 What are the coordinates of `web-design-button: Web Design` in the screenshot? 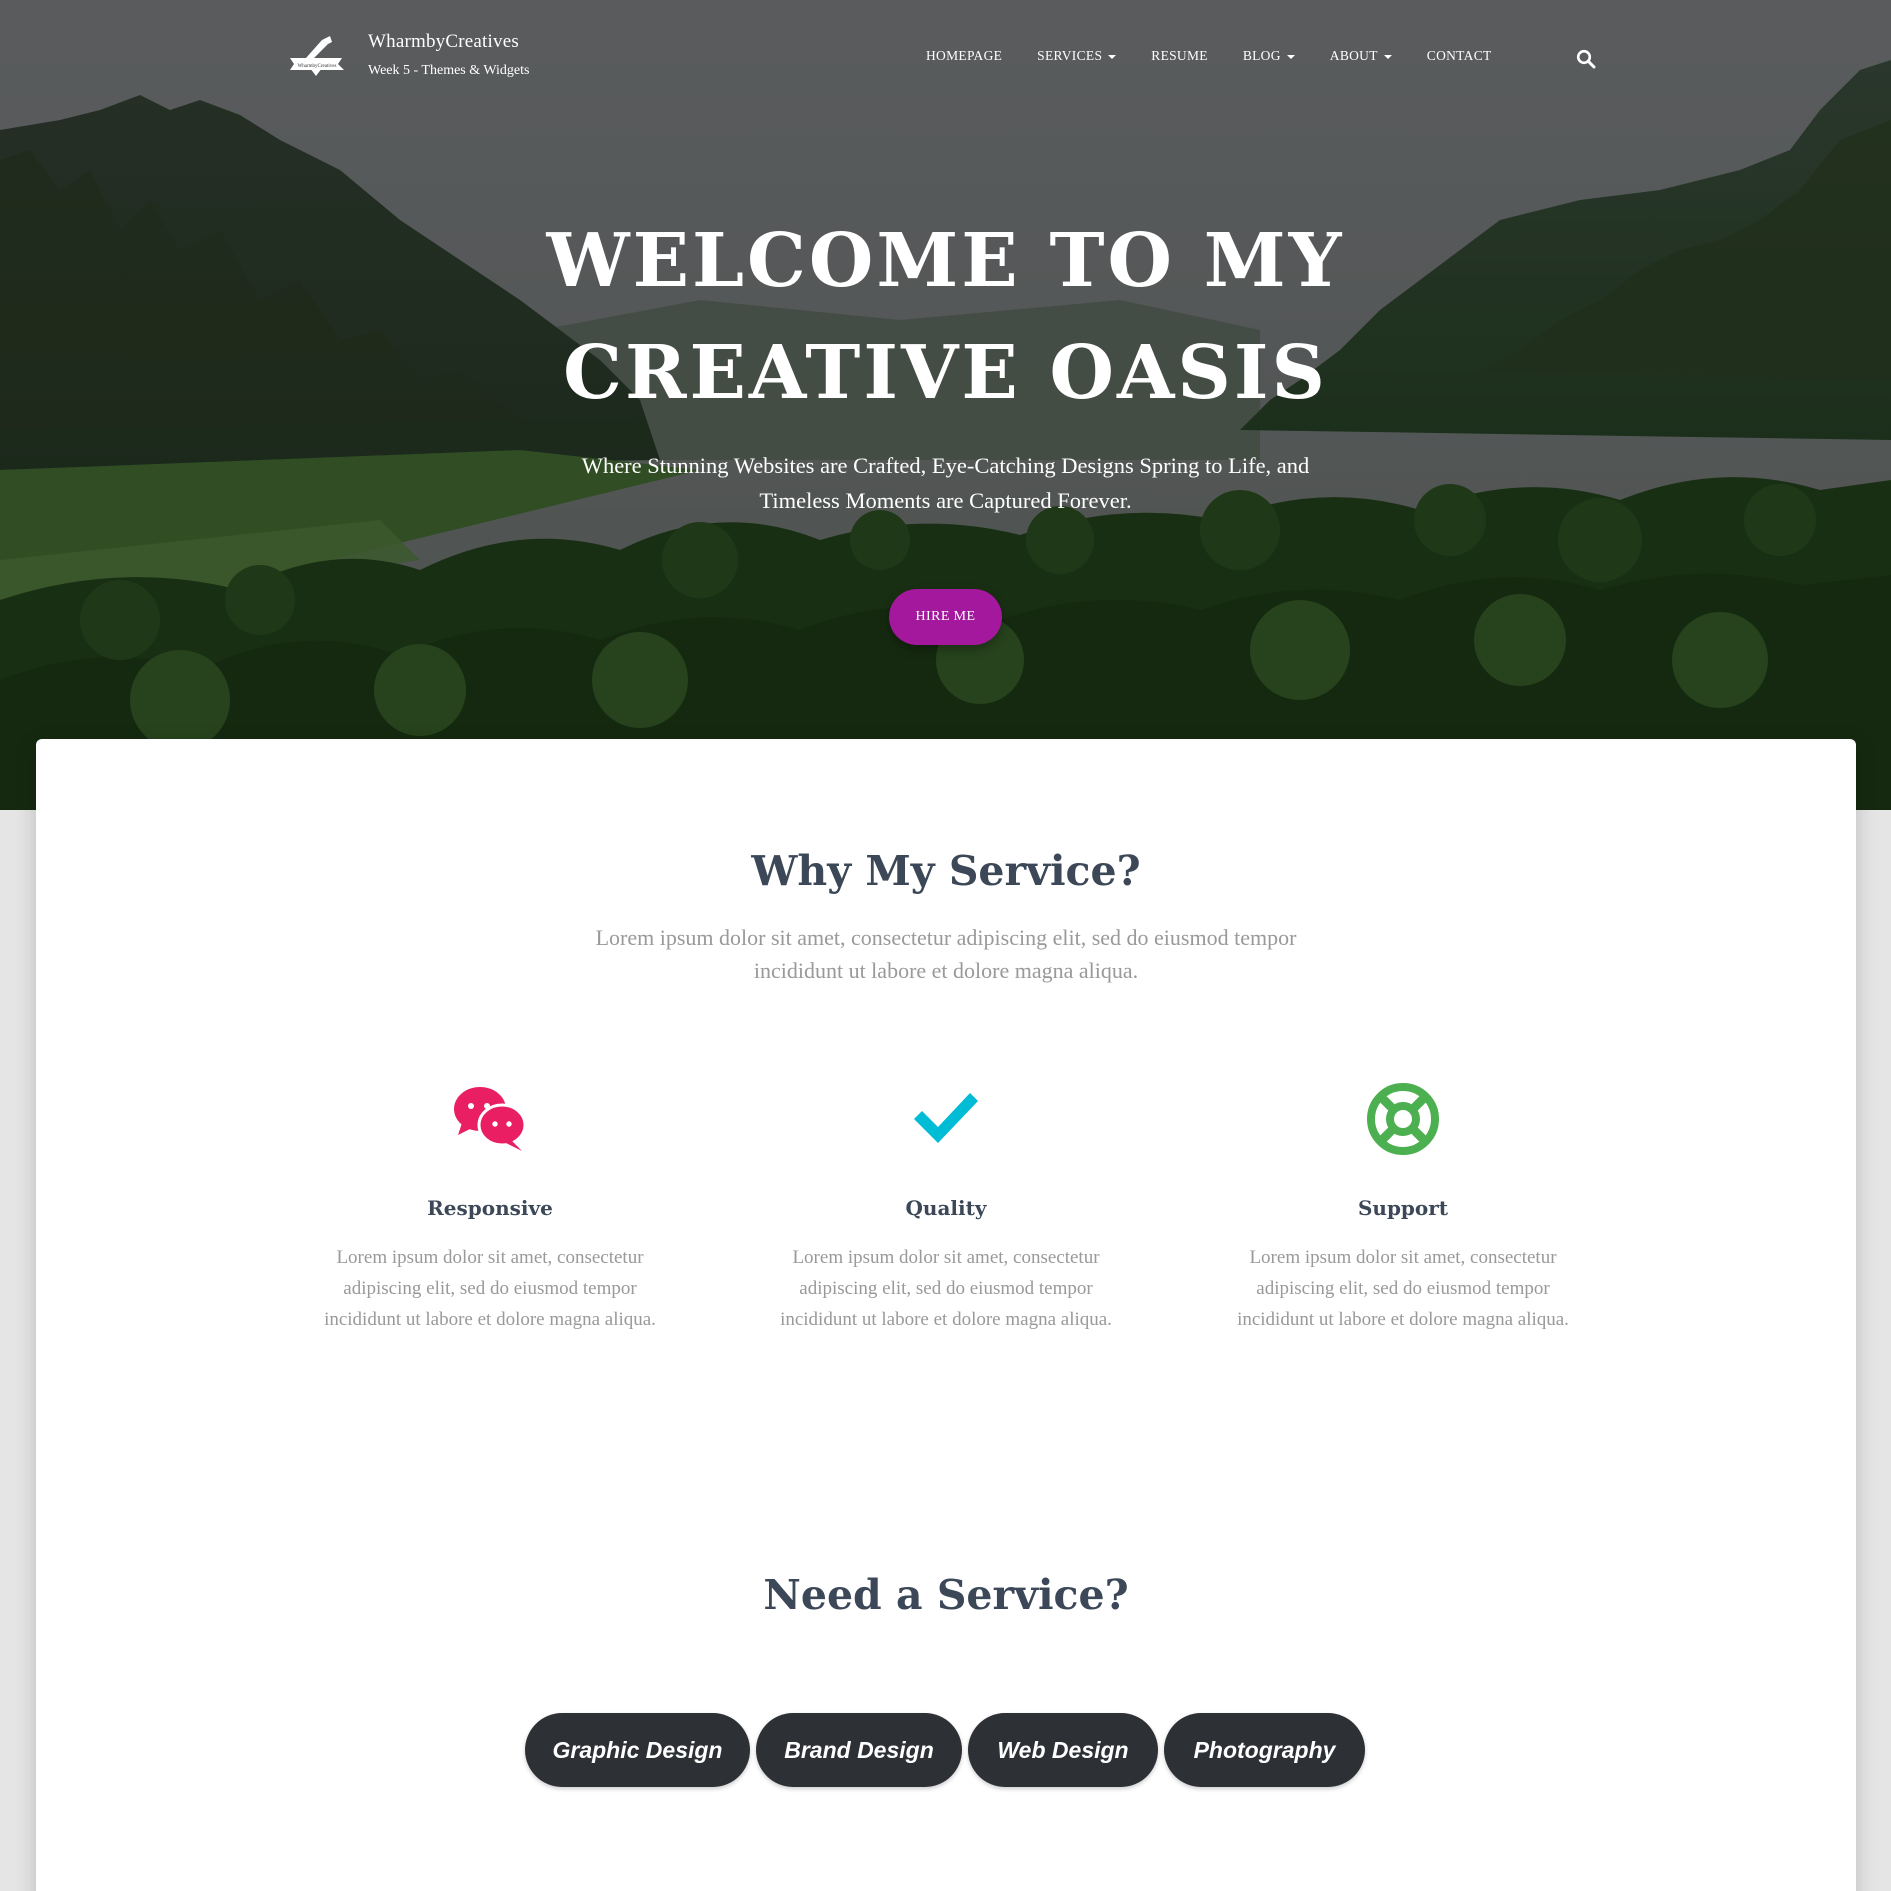 It's located at (1063, 1750).